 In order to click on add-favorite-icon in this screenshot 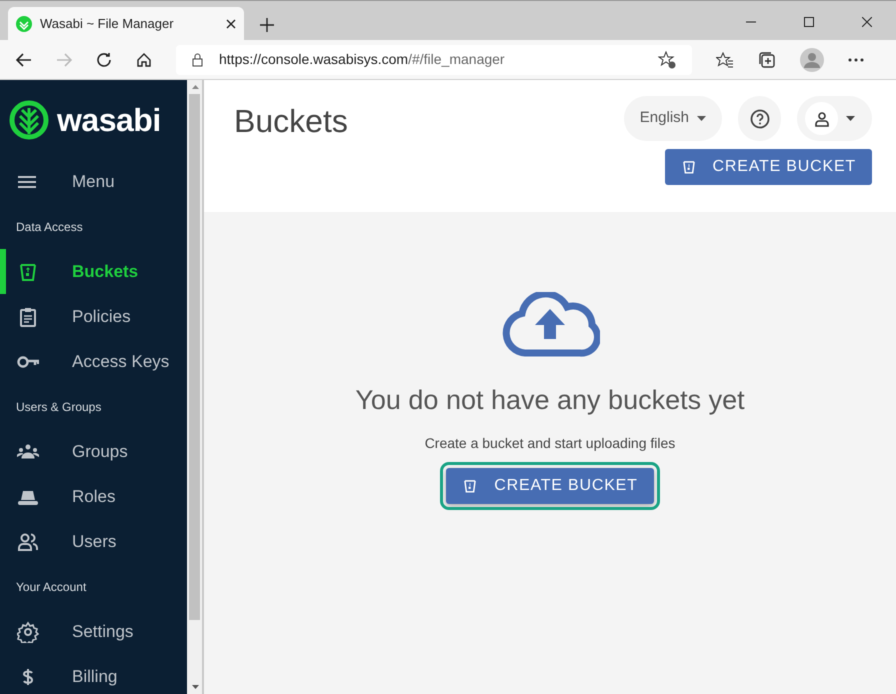, I will do `click(667, 59)`.